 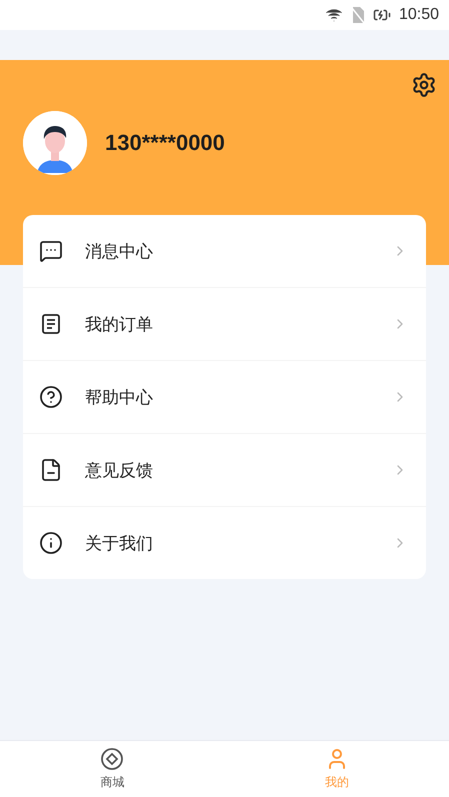 I want to click on help-icon, so click(x=51, y=397).